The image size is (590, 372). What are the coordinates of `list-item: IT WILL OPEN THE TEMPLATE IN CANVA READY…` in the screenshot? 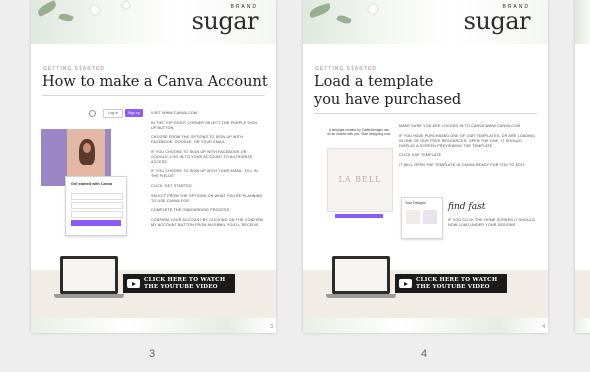 It's located at (462, 164).